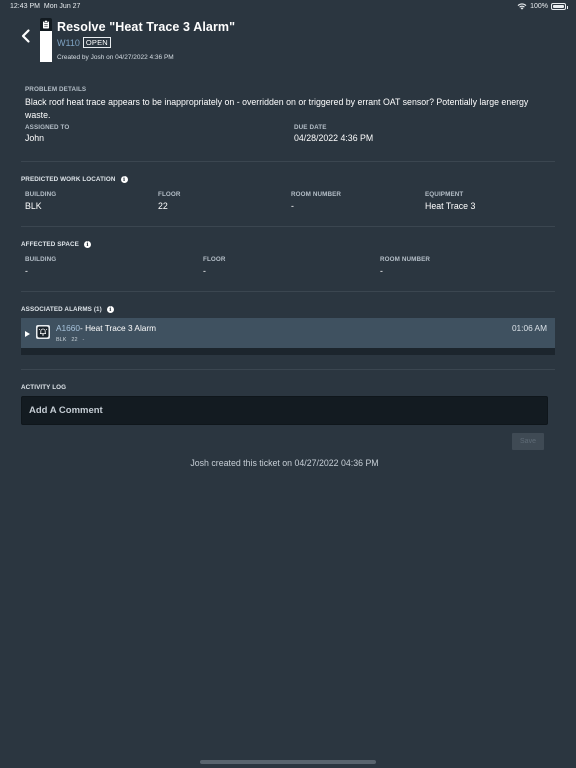 Image resolution: width=576 pixels, height=768 pixels. What do you see at coordinates (43, 332) in the screenshot?
I see `alarm-bell-icon` at bounding box center [43, 332].